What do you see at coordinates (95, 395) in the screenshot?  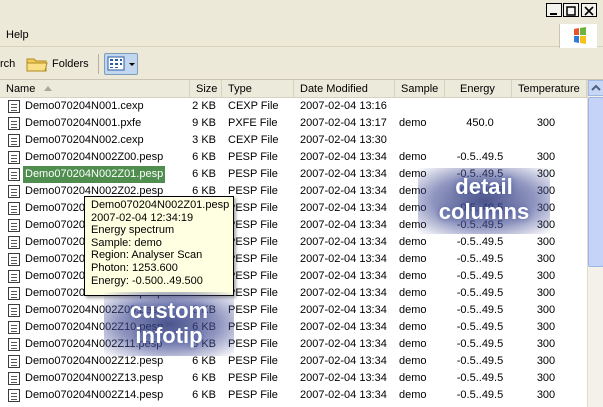 I see `file-name-cell: Demo070204N002Z14.pesp` at bounding box center [95, 395].